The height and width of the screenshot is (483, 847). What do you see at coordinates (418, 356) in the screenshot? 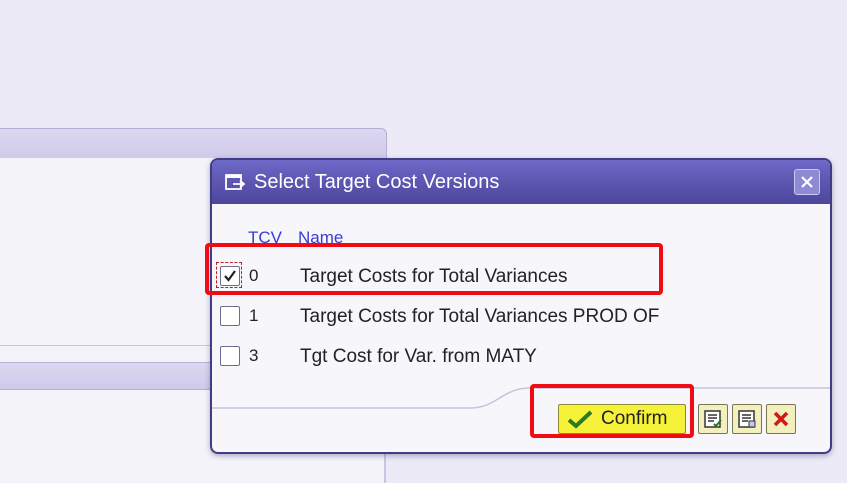
I see `row-name: Tgt Cost for Var. from MATY` at bounding box center [418, 356].